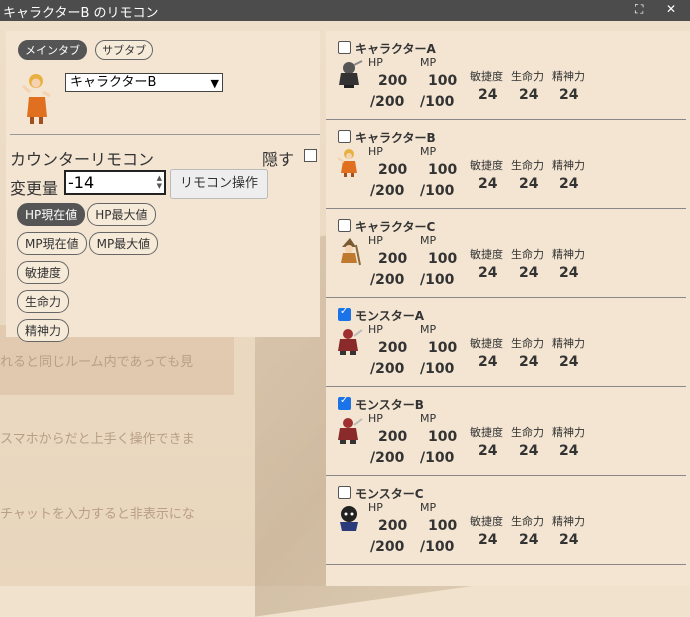 The height and width of the screenshot is (617, 690). I want to click on chevron-down-icon: ▼, so click(214, 83).